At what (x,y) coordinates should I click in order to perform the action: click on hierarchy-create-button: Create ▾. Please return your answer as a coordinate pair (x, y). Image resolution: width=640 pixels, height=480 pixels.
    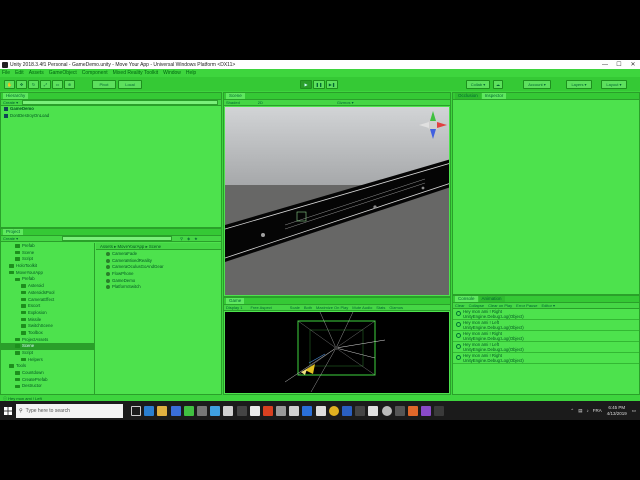
    Looking at the image, I should click on (10, 102).